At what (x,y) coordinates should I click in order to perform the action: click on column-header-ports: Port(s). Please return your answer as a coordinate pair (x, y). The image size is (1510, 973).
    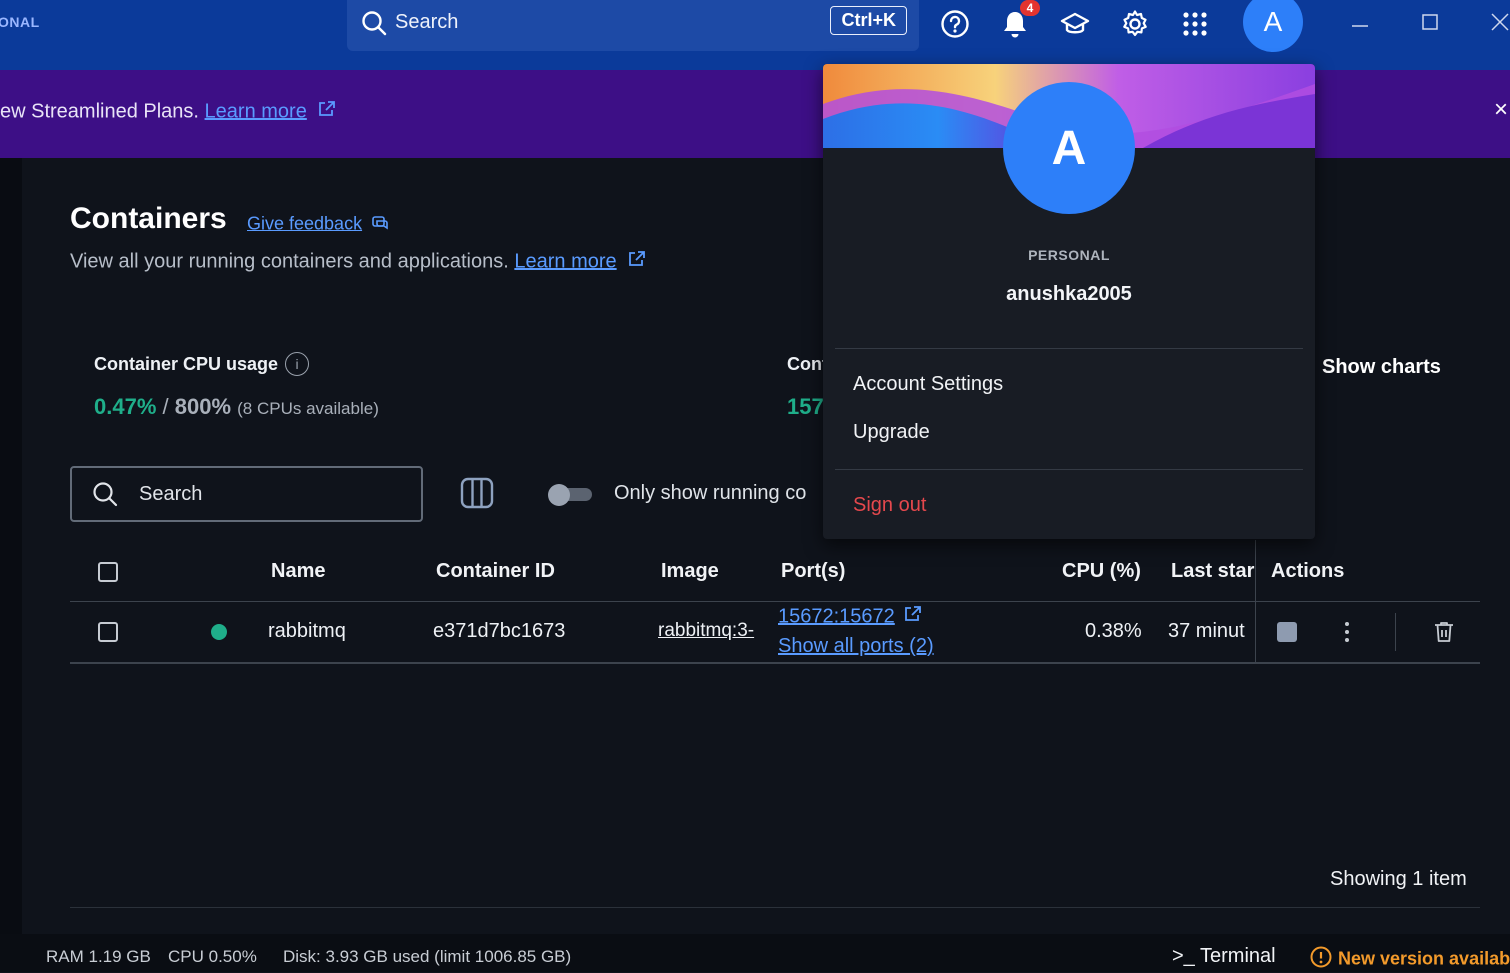
    Looking at the image, I should click on (813, 571).